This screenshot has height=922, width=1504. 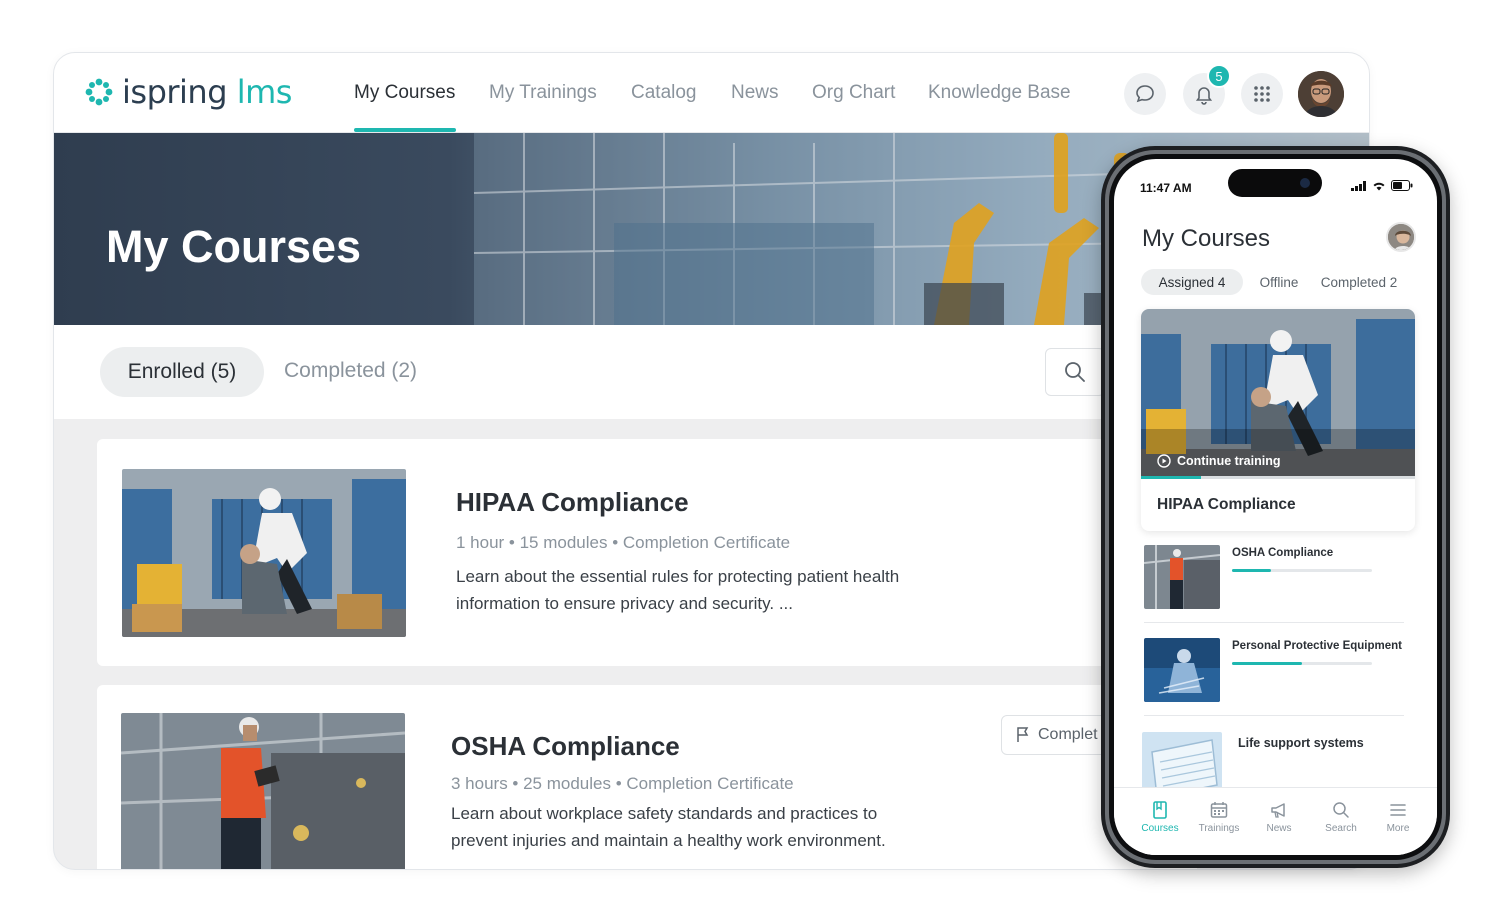 I want to click on tabbar-search: Search, so click(x=1341, y=817).